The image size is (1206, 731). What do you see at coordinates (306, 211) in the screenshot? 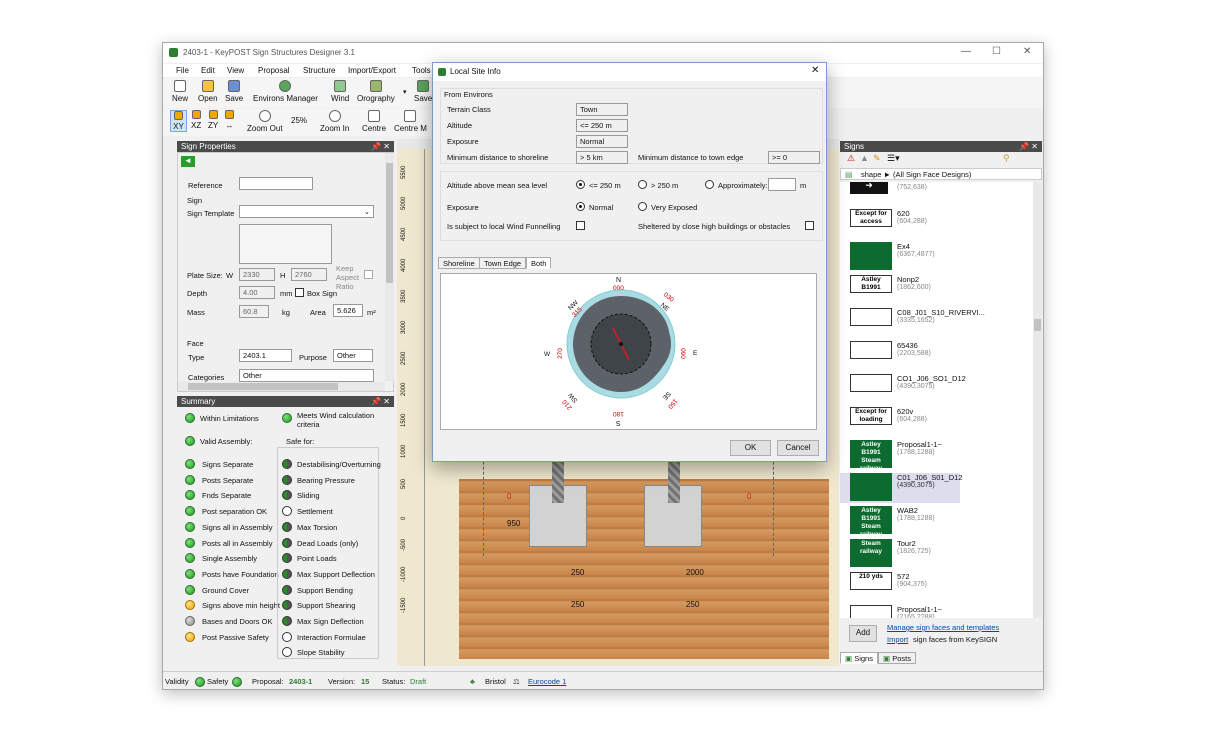
I see `sign-template-select: ⌄` at bounding box center [306, 211].